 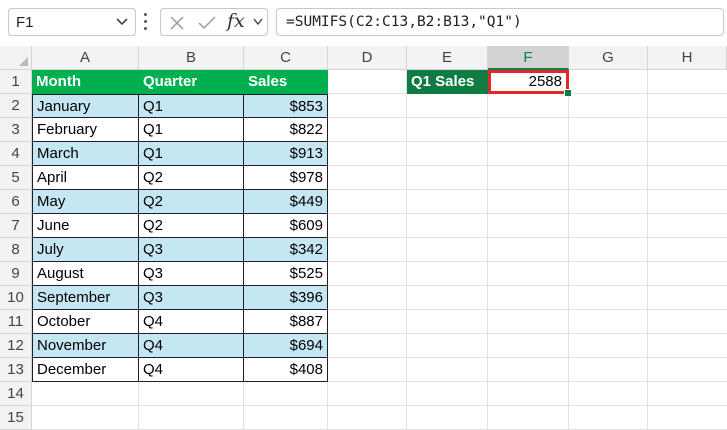 I want to click on cell-month: October, so click(x=85, y=321).